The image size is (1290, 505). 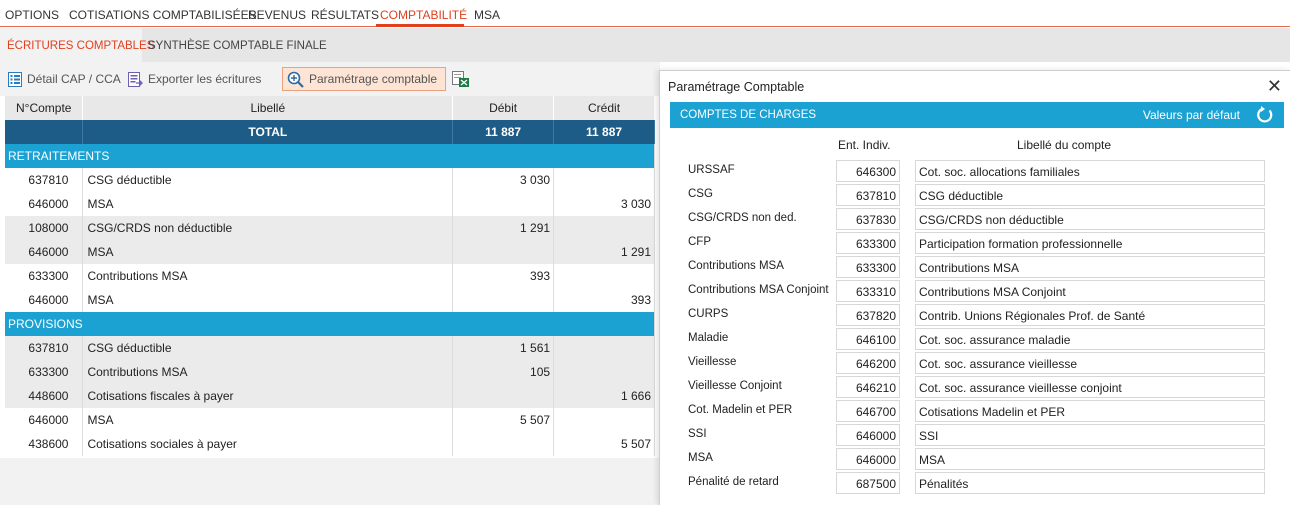 I want to click on col-header-debit: Débit, so click(x=503, y=108).